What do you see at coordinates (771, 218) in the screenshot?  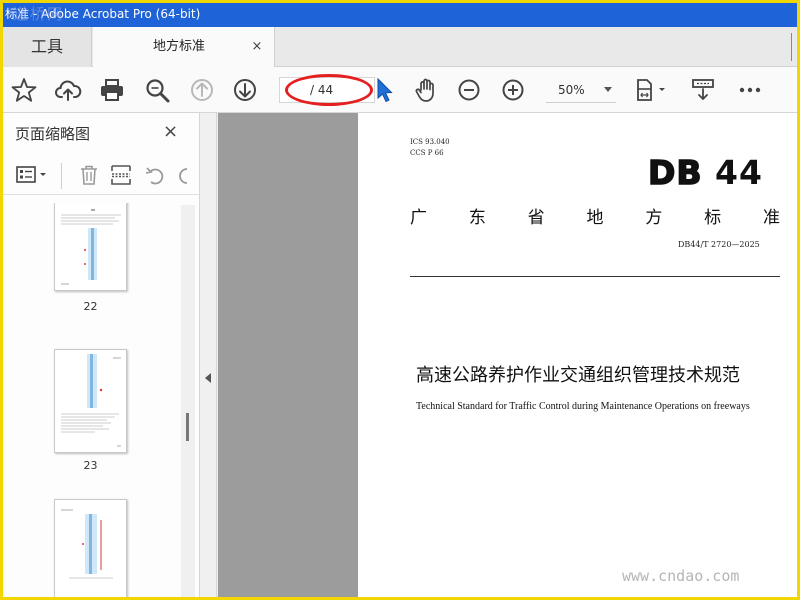 I see `heading-char: 准` at bounding box center [771, 218].